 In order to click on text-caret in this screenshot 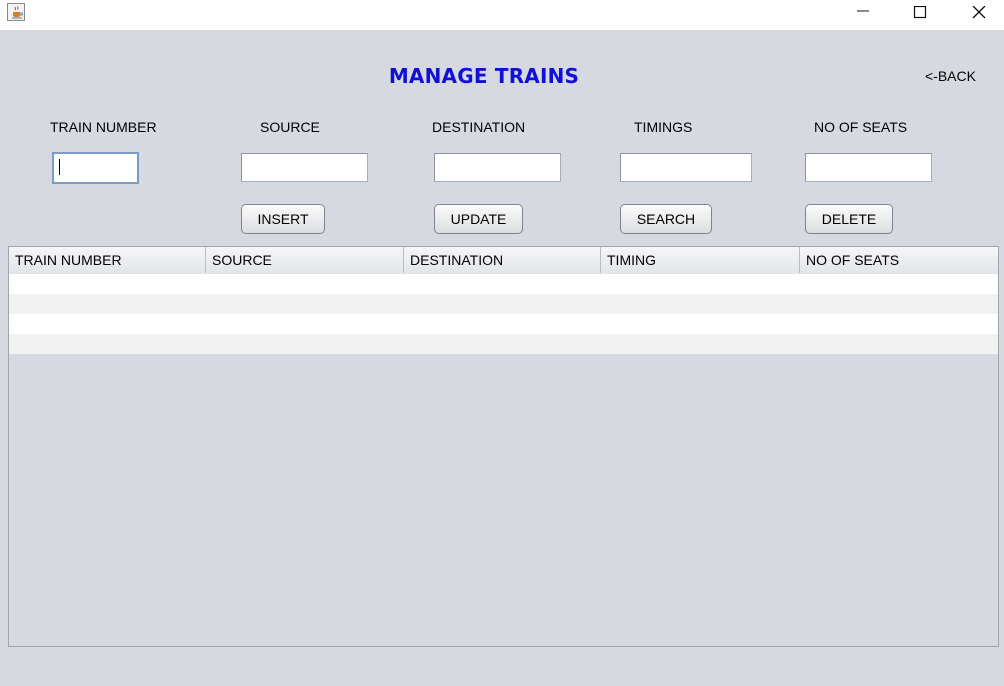, I will do `click(59, 167)`.